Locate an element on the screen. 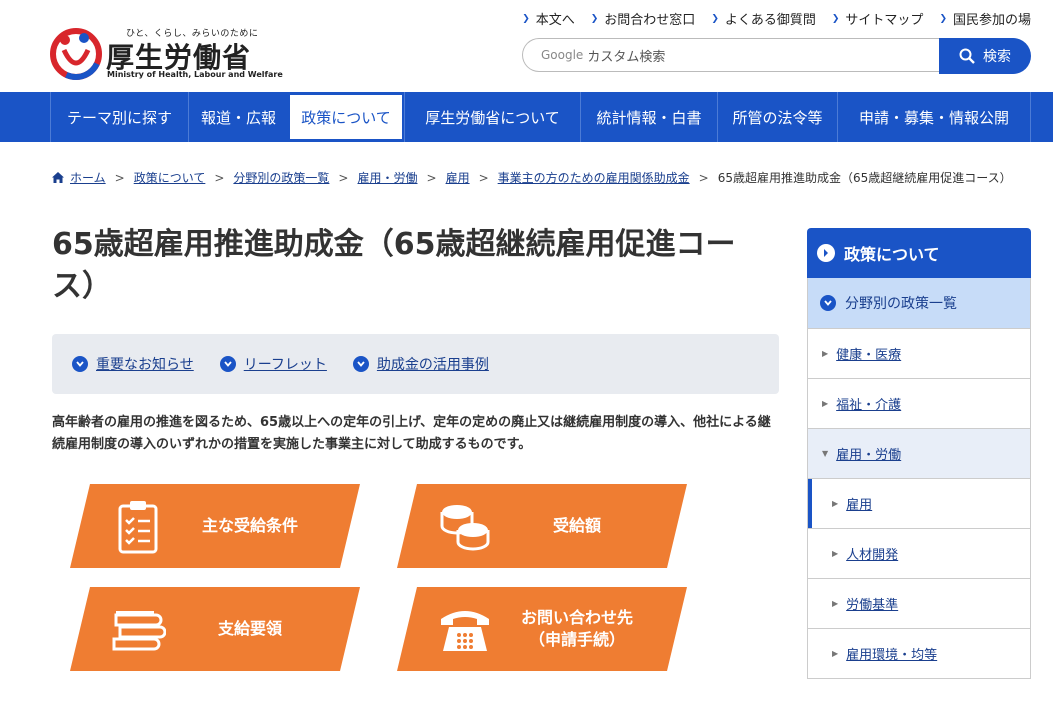  sidebar-item-employment-labour: ▼ 雇用・労働 is located at coordinates (919, 454).